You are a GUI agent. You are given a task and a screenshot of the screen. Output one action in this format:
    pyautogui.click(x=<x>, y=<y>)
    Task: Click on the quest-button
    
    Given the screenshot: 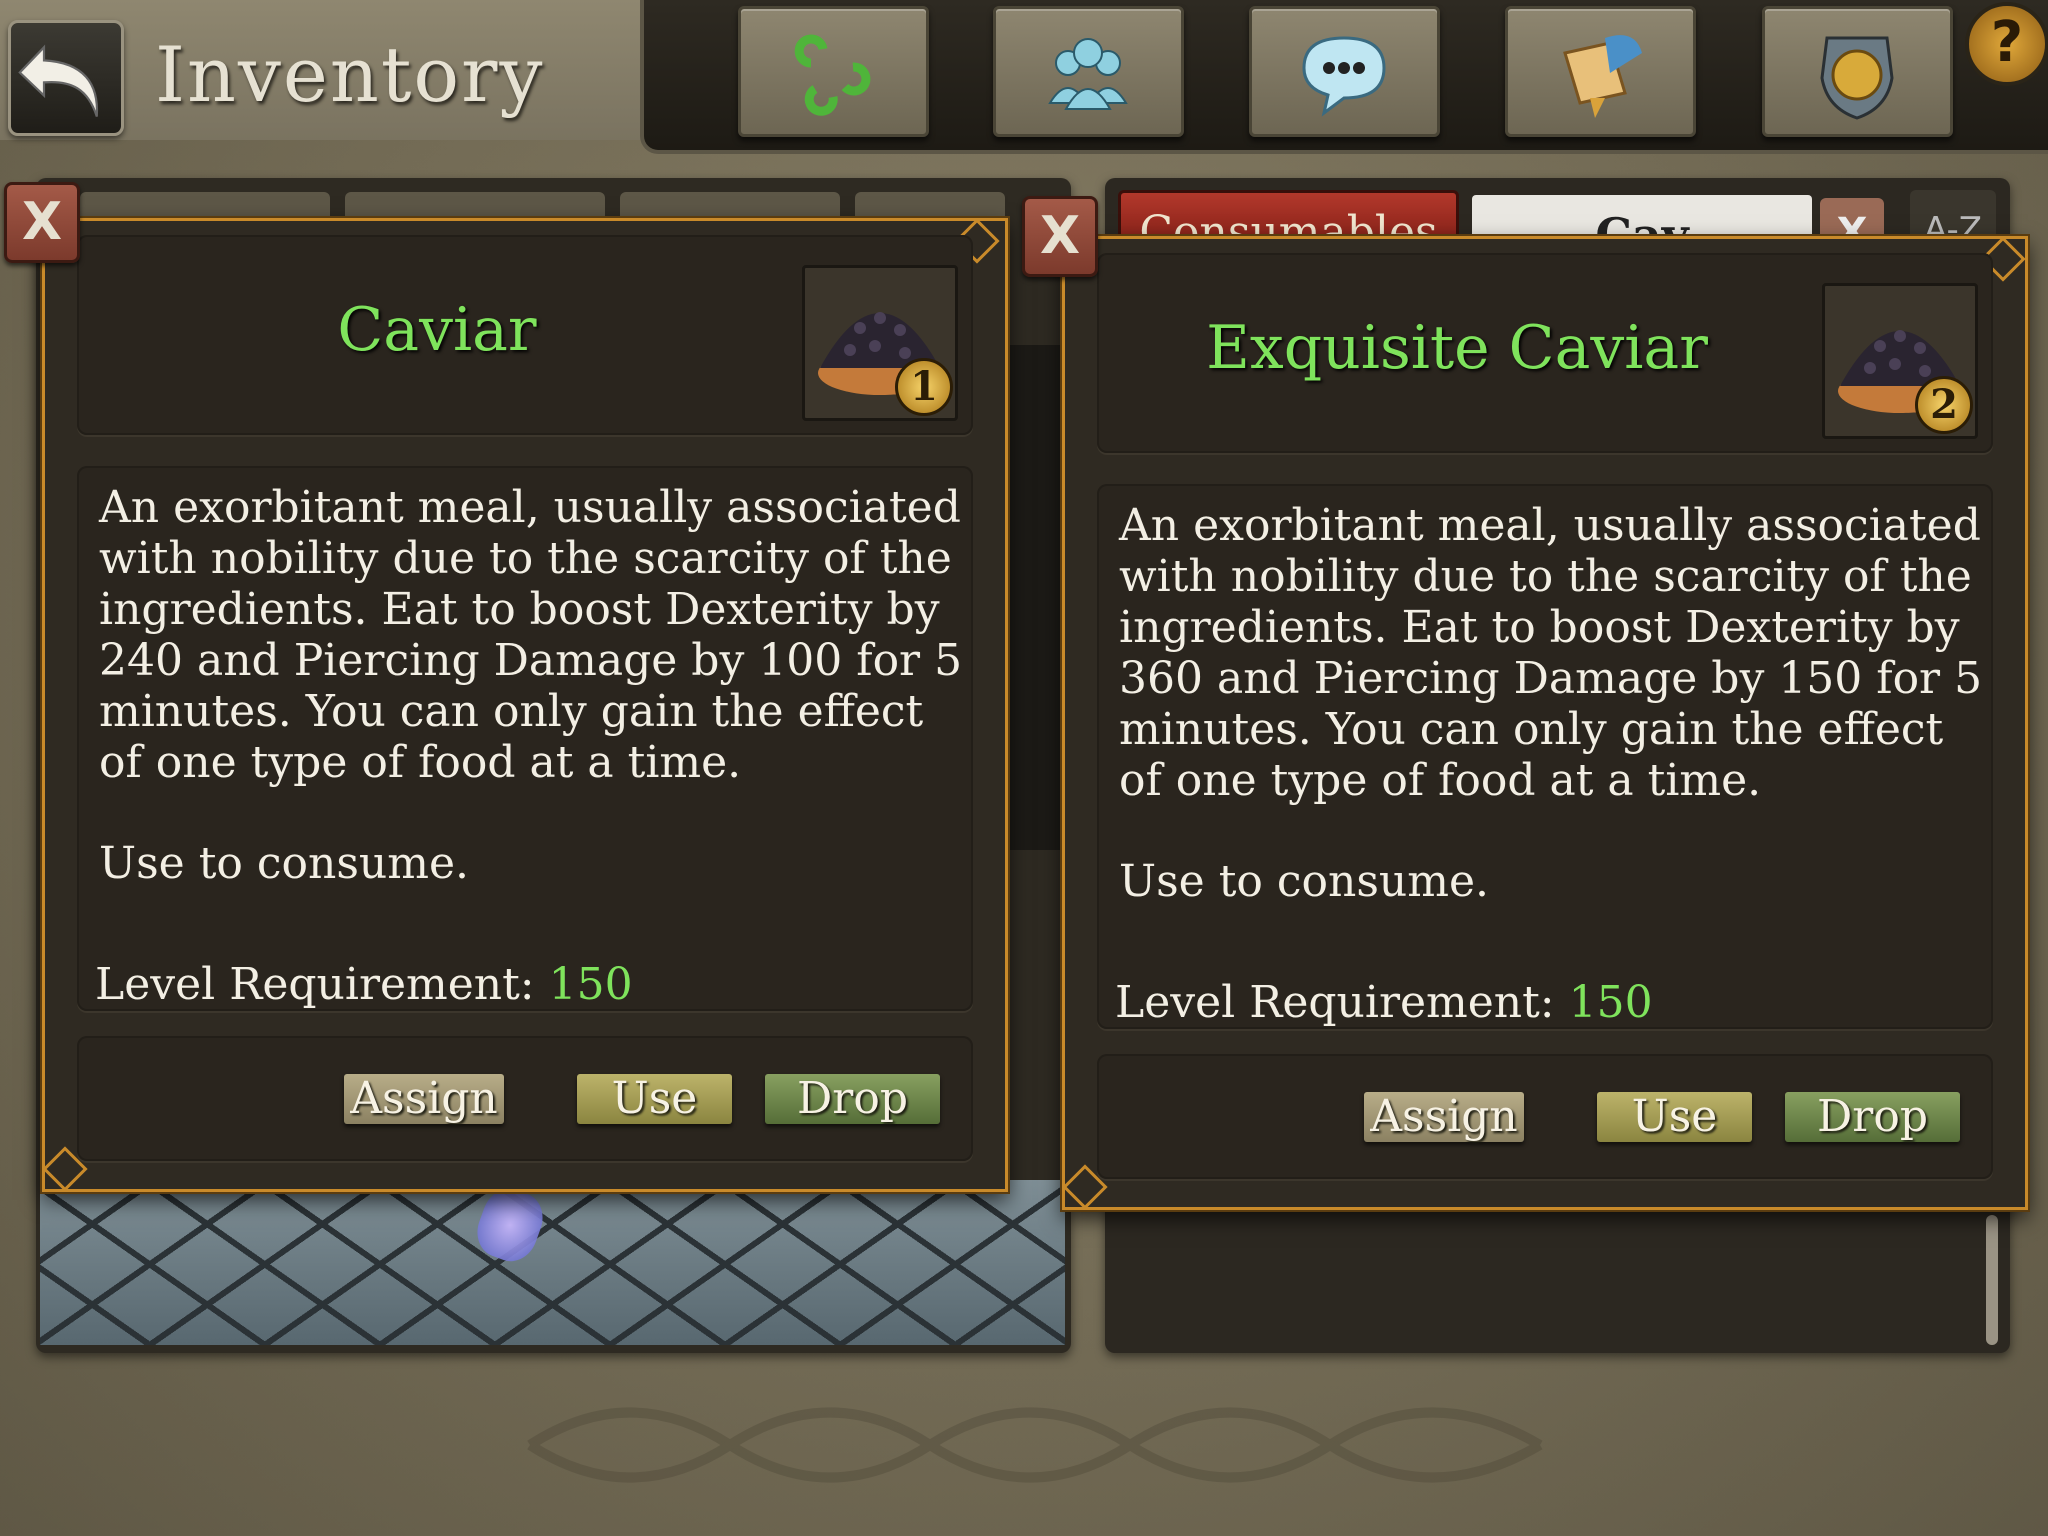 What is the action you would take?
    pyautogui.click(x=1600, y=71)
    